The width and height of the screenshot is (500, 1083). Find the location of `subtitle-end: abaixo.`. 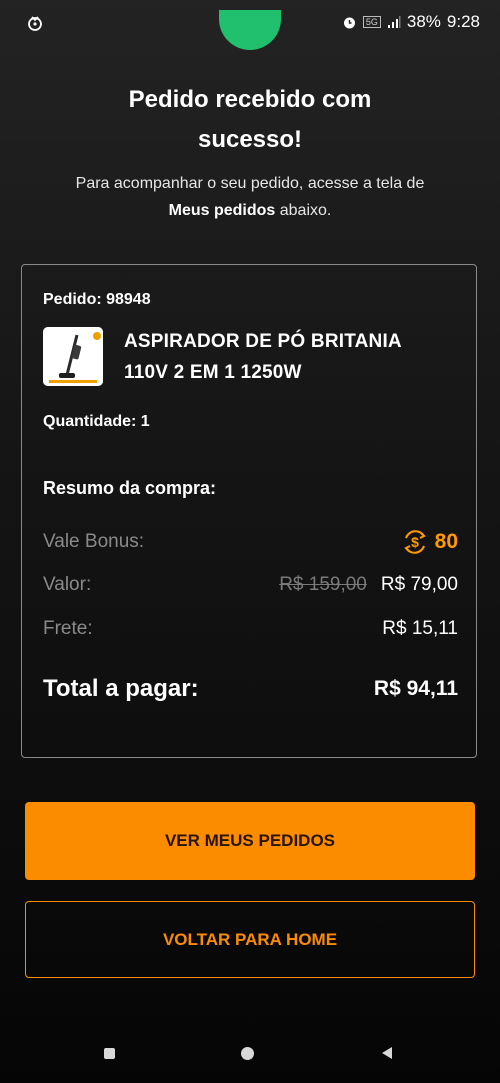

subtitle-end: abaixo. is located at coordinates (303, 210).